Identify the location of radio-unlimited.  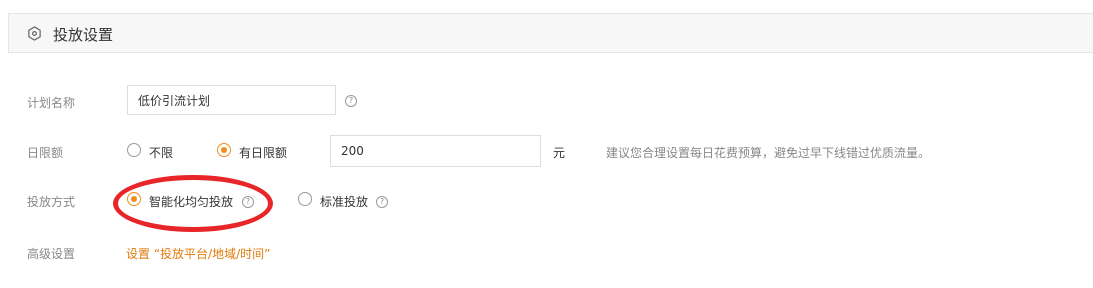
(134, 150).